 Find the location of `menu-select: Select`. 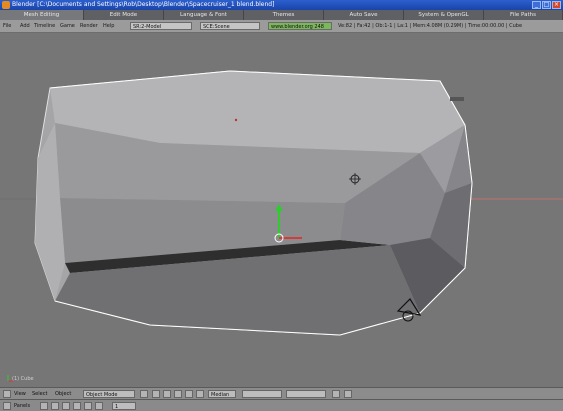

menu-select: Select is located at coordinates (39, 394).